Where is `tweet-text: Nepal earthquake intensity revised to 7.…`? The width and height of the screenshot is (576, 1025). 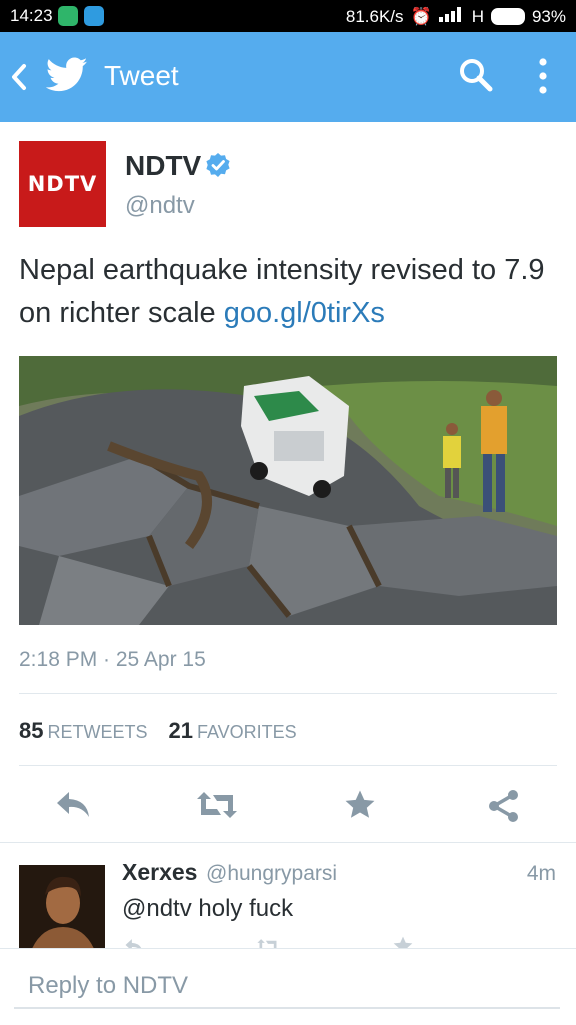 tweet-text: Nepal earthquake intensity revised to 7.… is located at coordinates (289, 292).